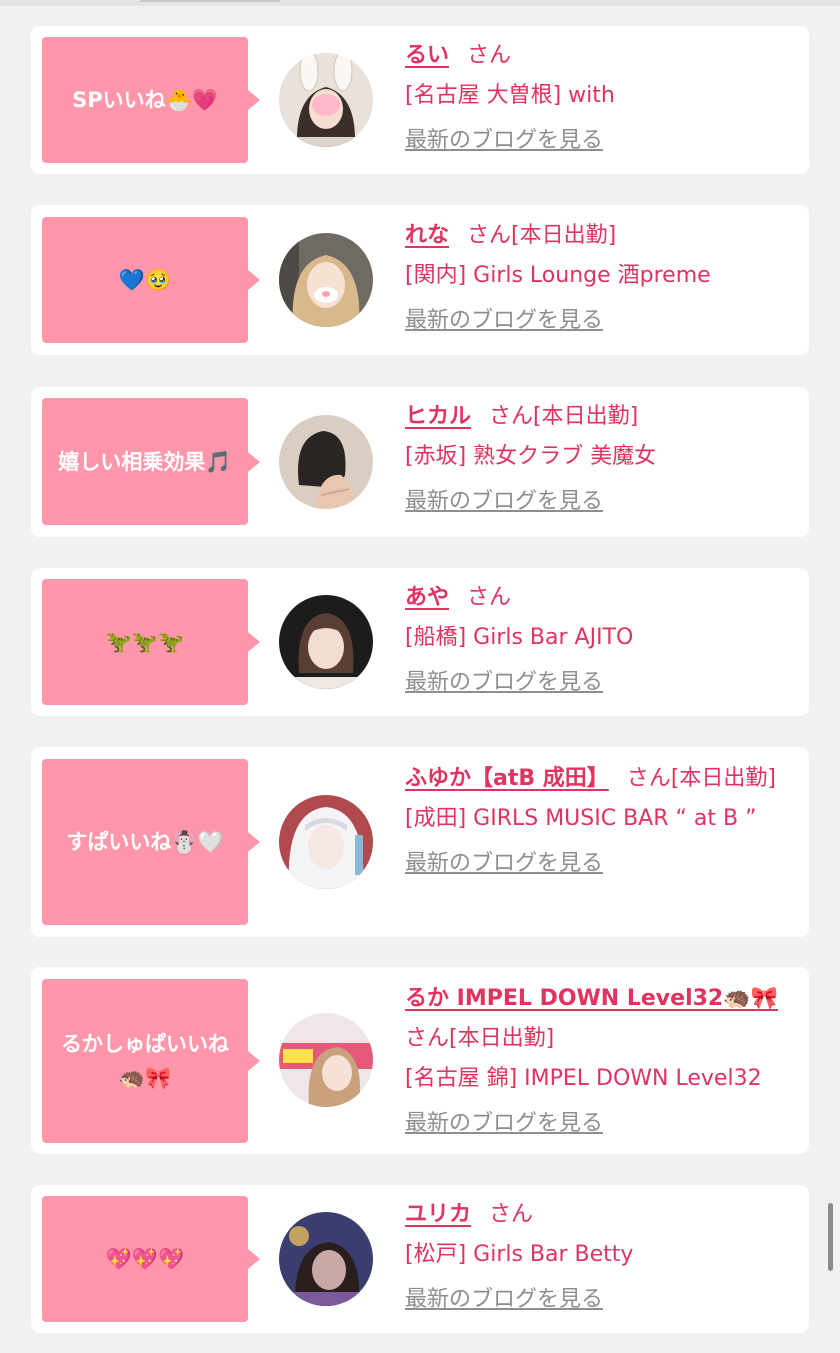 The image size is (840, 1353). What do you see at coordinates (830, 1237) in the screenshot?
I see `scrollbar` at bounding box center [830, 1237].